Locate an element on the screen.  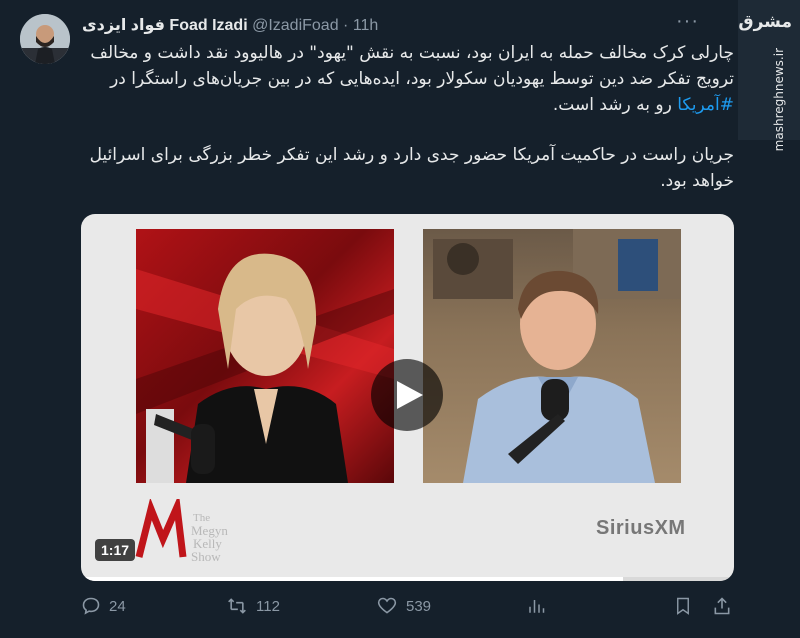
show-logo-text-show: Show is located at coordinates (206, 556).